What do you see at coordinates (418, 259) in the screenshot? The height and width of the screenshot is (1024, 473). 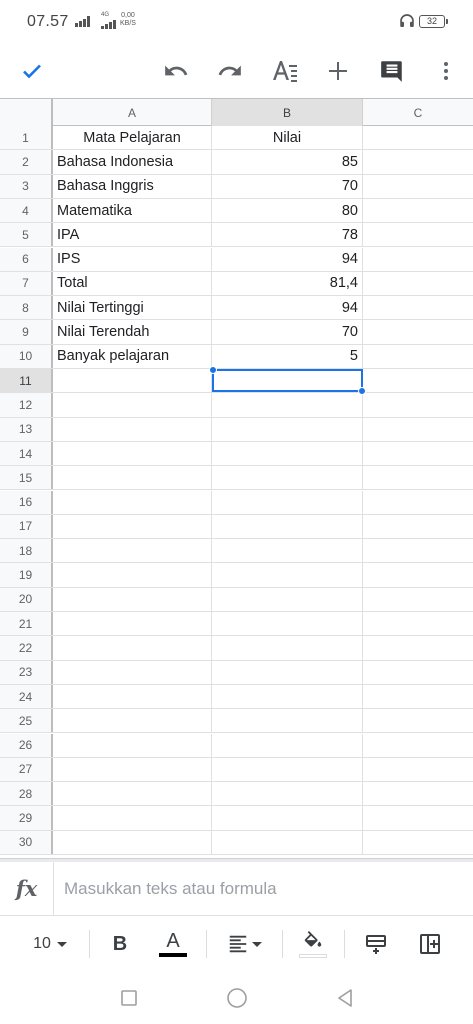 I see `cell-c6` at bounding box center [418, 259].